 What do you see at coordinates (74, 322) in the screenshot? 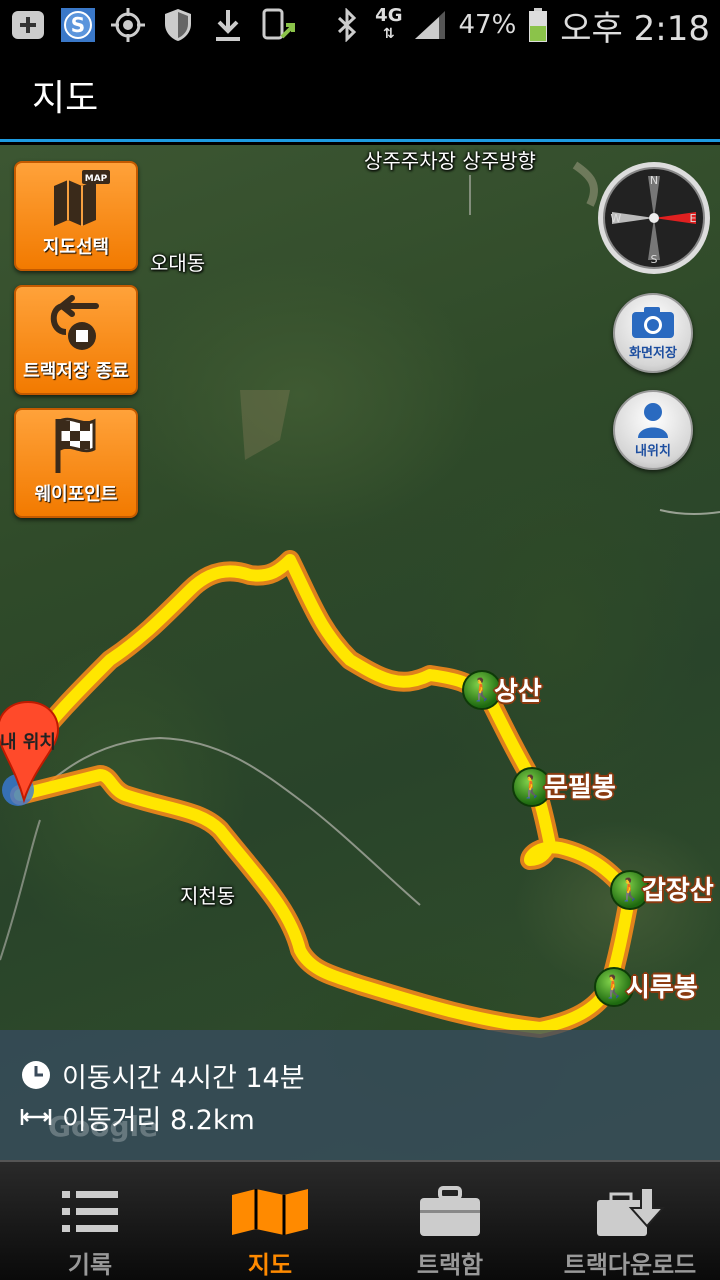
I see `track-stop-icon` at bounding box center [74, 322].